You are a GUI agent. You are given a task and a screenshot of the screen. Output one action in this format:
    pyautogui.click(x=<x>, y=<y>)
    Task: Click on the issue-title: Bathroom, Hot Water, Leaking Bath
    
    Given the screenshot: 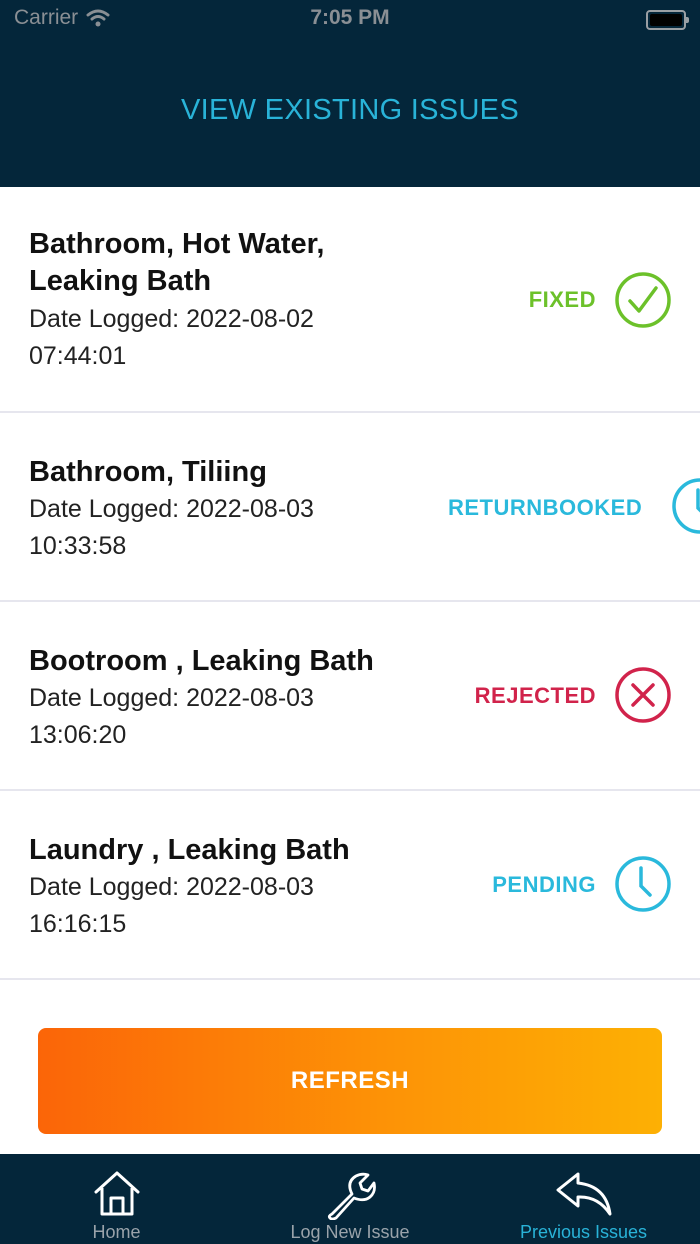 What is the action you would take?
    pyautogui.click(x=177, y=262)
    